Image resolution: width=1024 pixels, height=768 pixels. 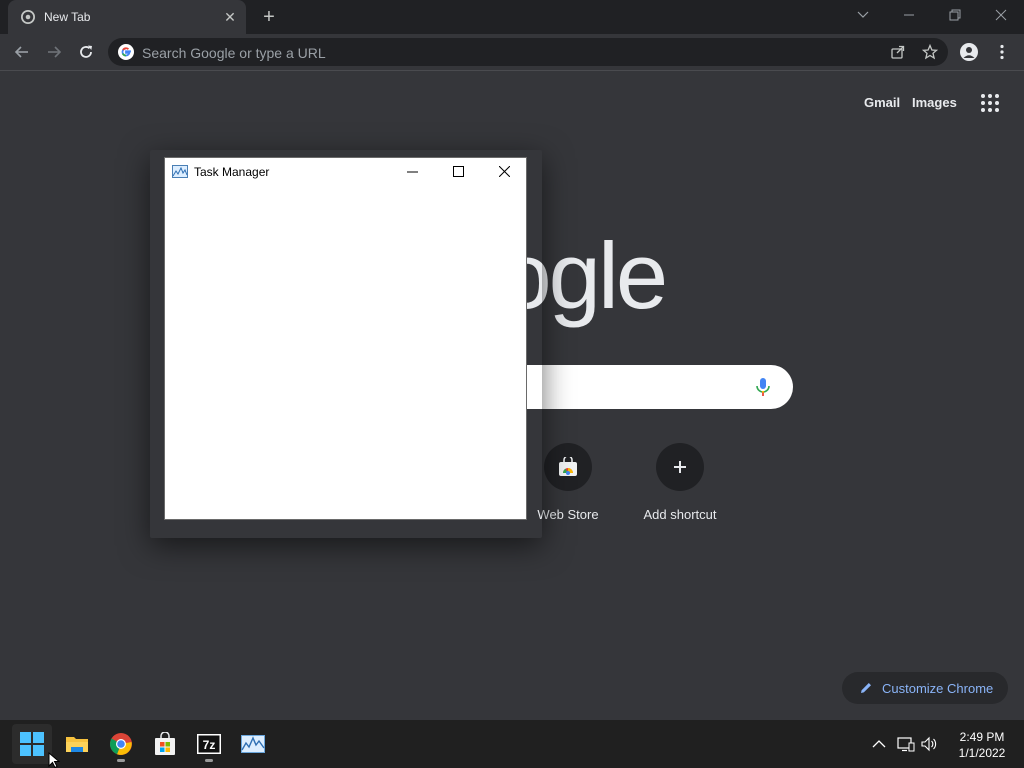 I want to click on reload-button, so click(x=86, y=52).